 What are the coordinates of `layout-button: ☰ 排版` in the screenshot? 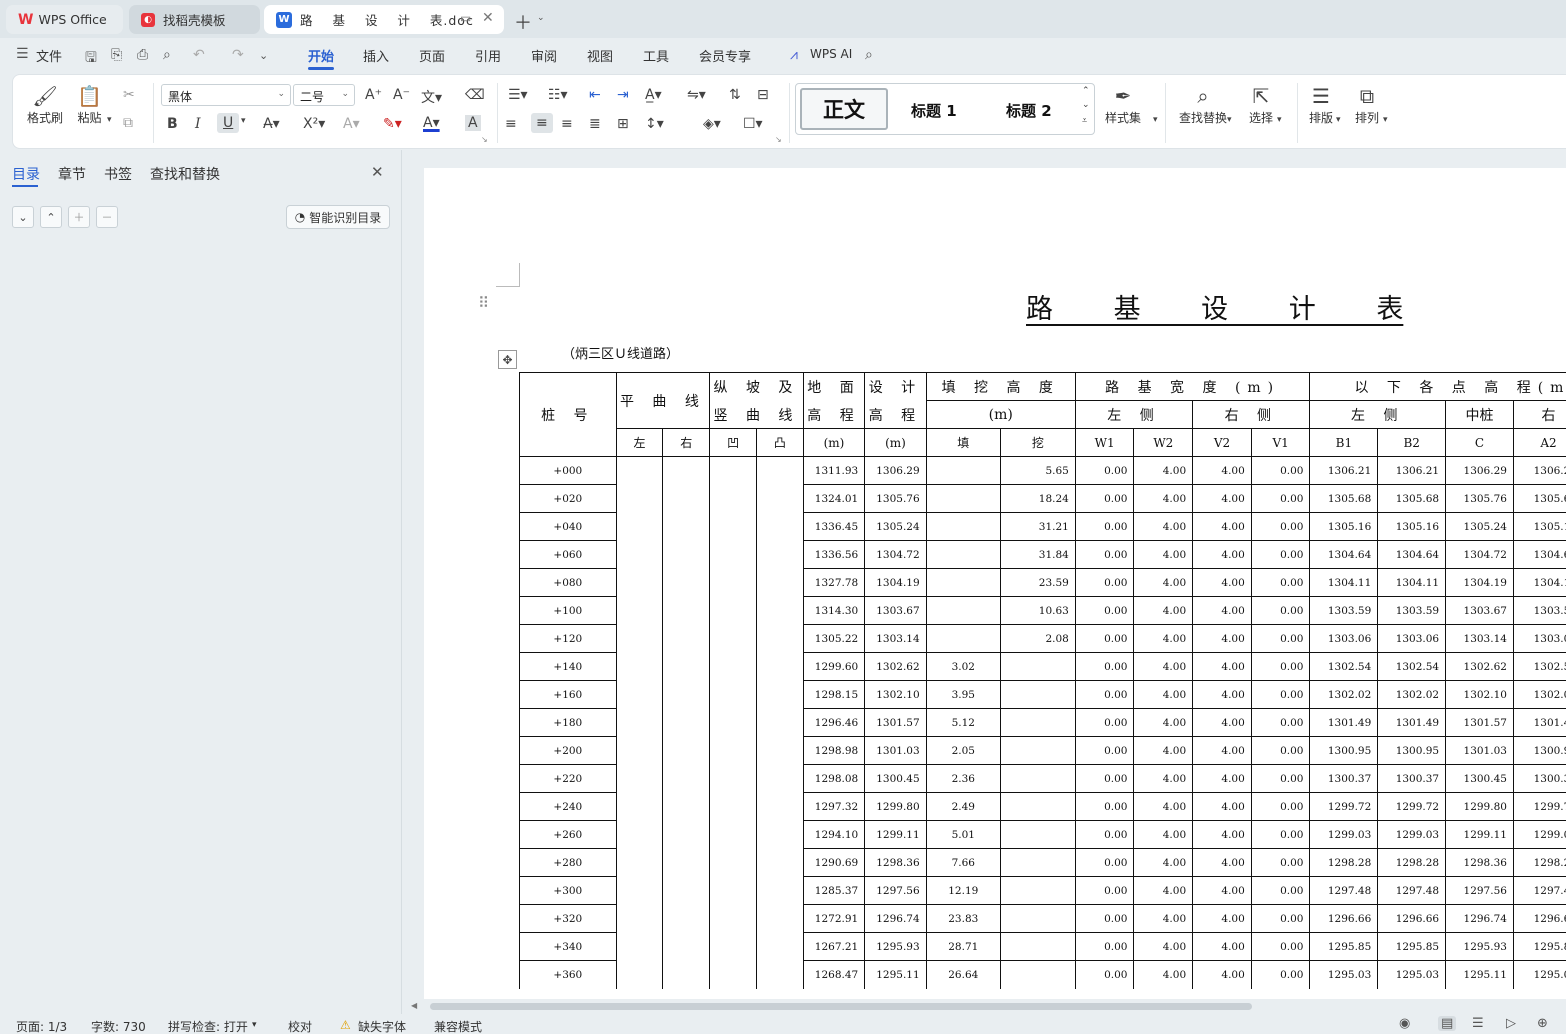 It's located at (1321, 104).